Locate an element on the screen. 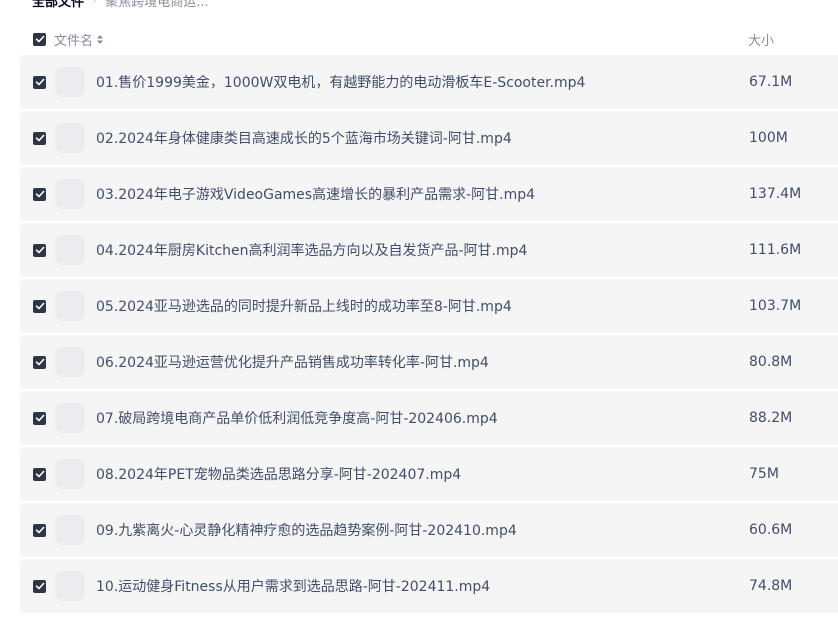  file-row: 08.2024年PET宠物品类选品思路分享-阿甘-202407.mp4 75M is located at coordinates (429, 475).